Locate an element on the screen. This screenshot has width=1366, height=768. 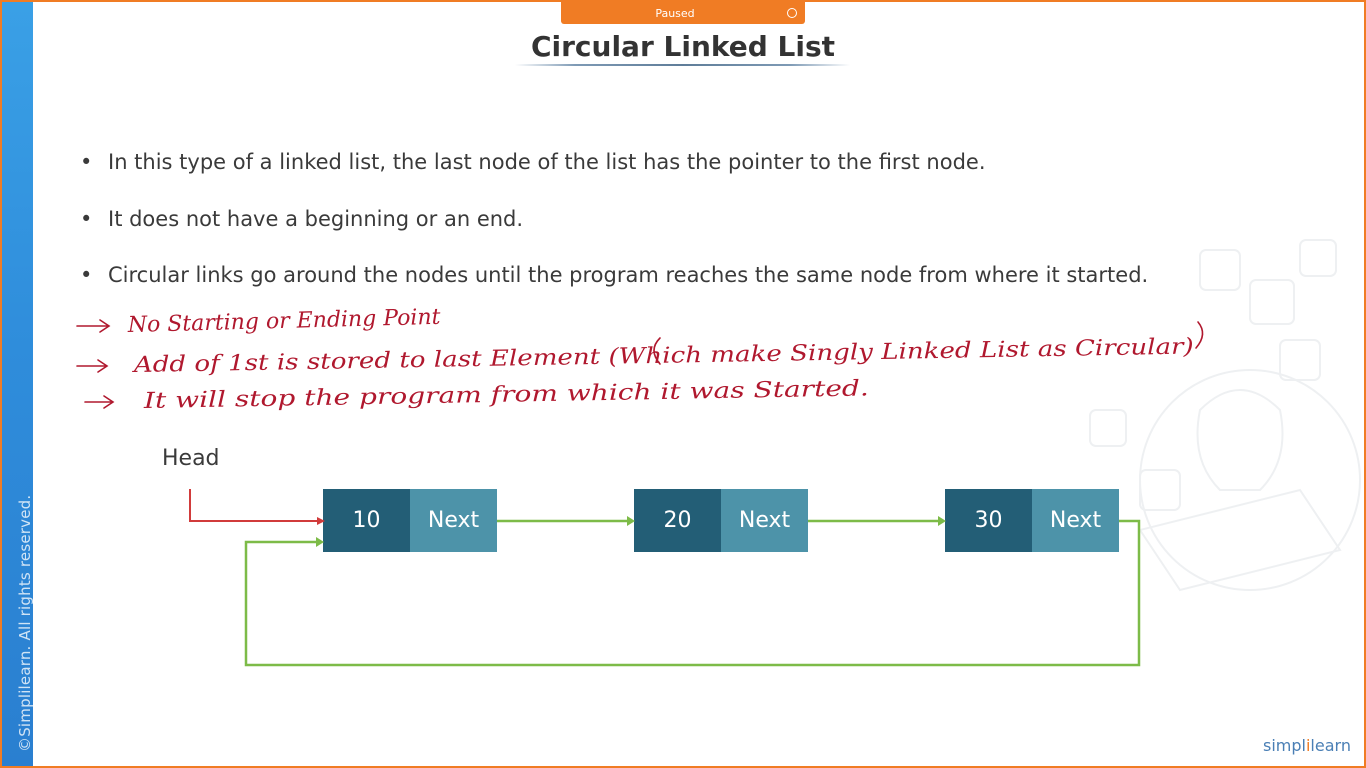
loop-back-arrow is located at coordinates (692, 593).